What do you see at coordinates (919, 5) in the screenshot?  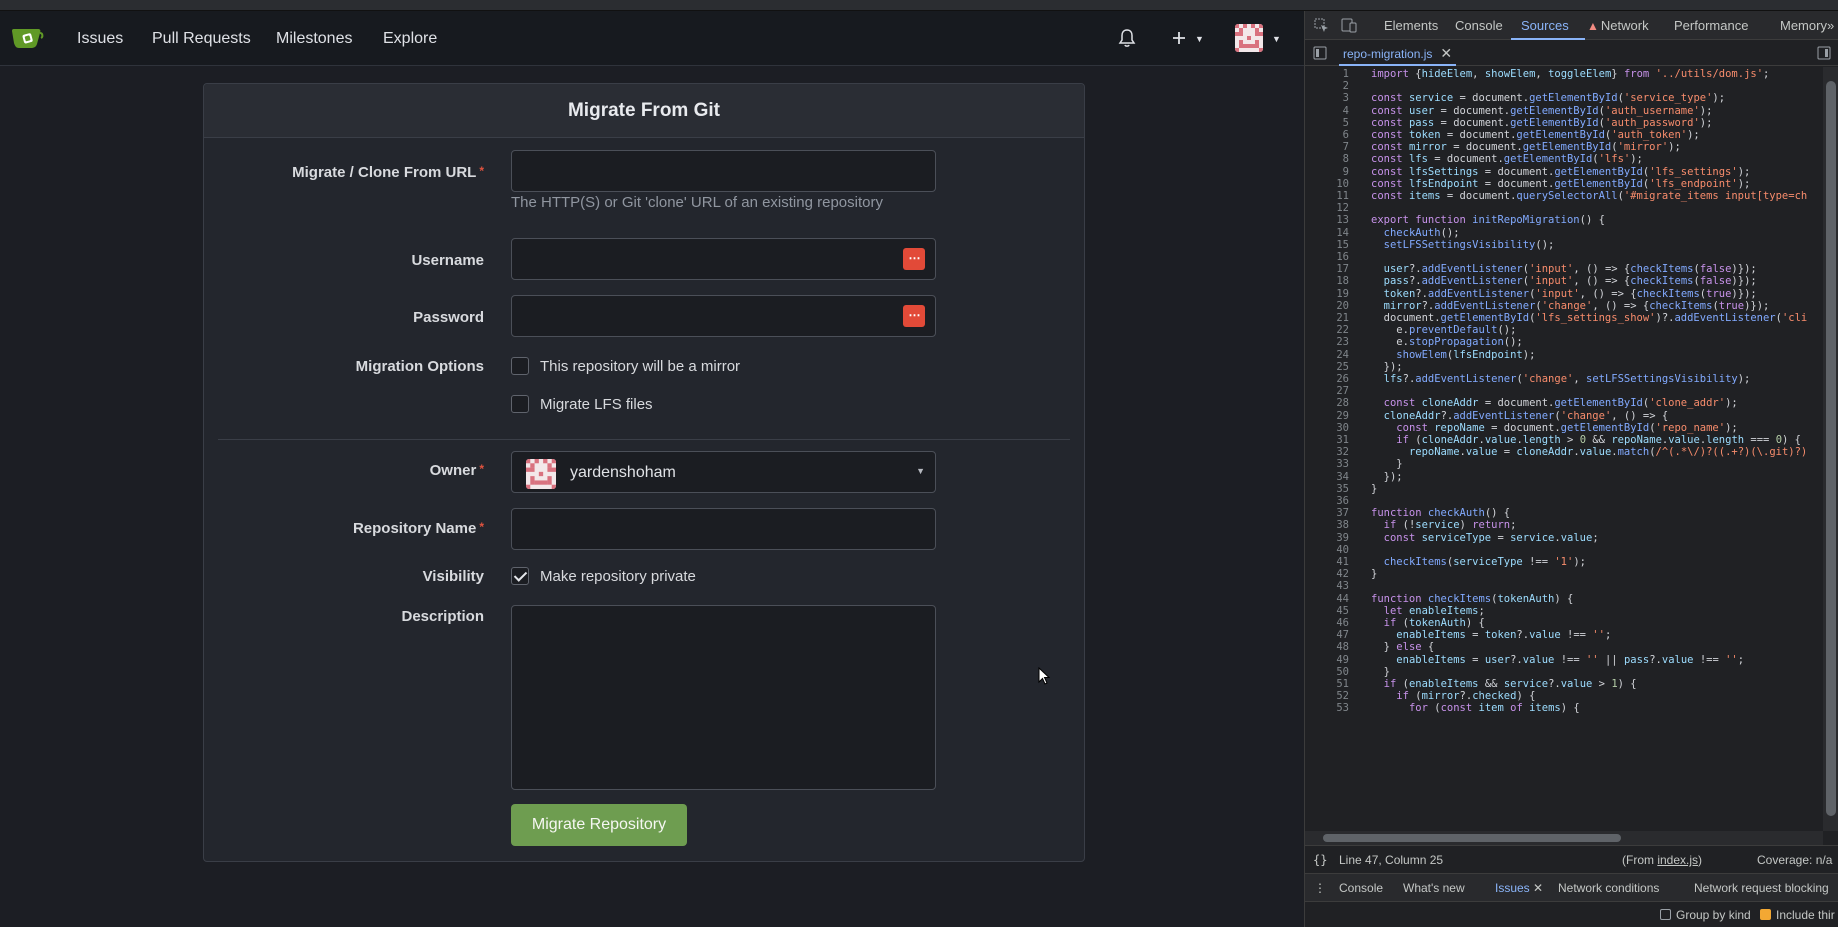 I see `browser-top-strip` at bounding box center [919, 5].